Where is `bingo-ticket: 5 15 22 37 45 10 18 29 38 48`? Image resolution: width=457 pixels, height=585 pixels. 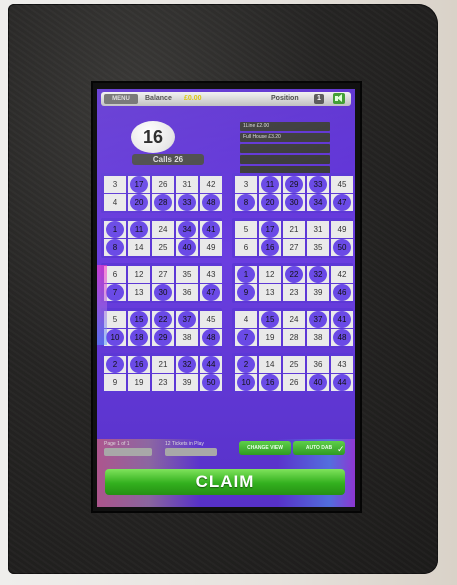
bingo-ticket: 5 15 22 37 45 10 18 29 38 48 is located at coordinates (161, 328).